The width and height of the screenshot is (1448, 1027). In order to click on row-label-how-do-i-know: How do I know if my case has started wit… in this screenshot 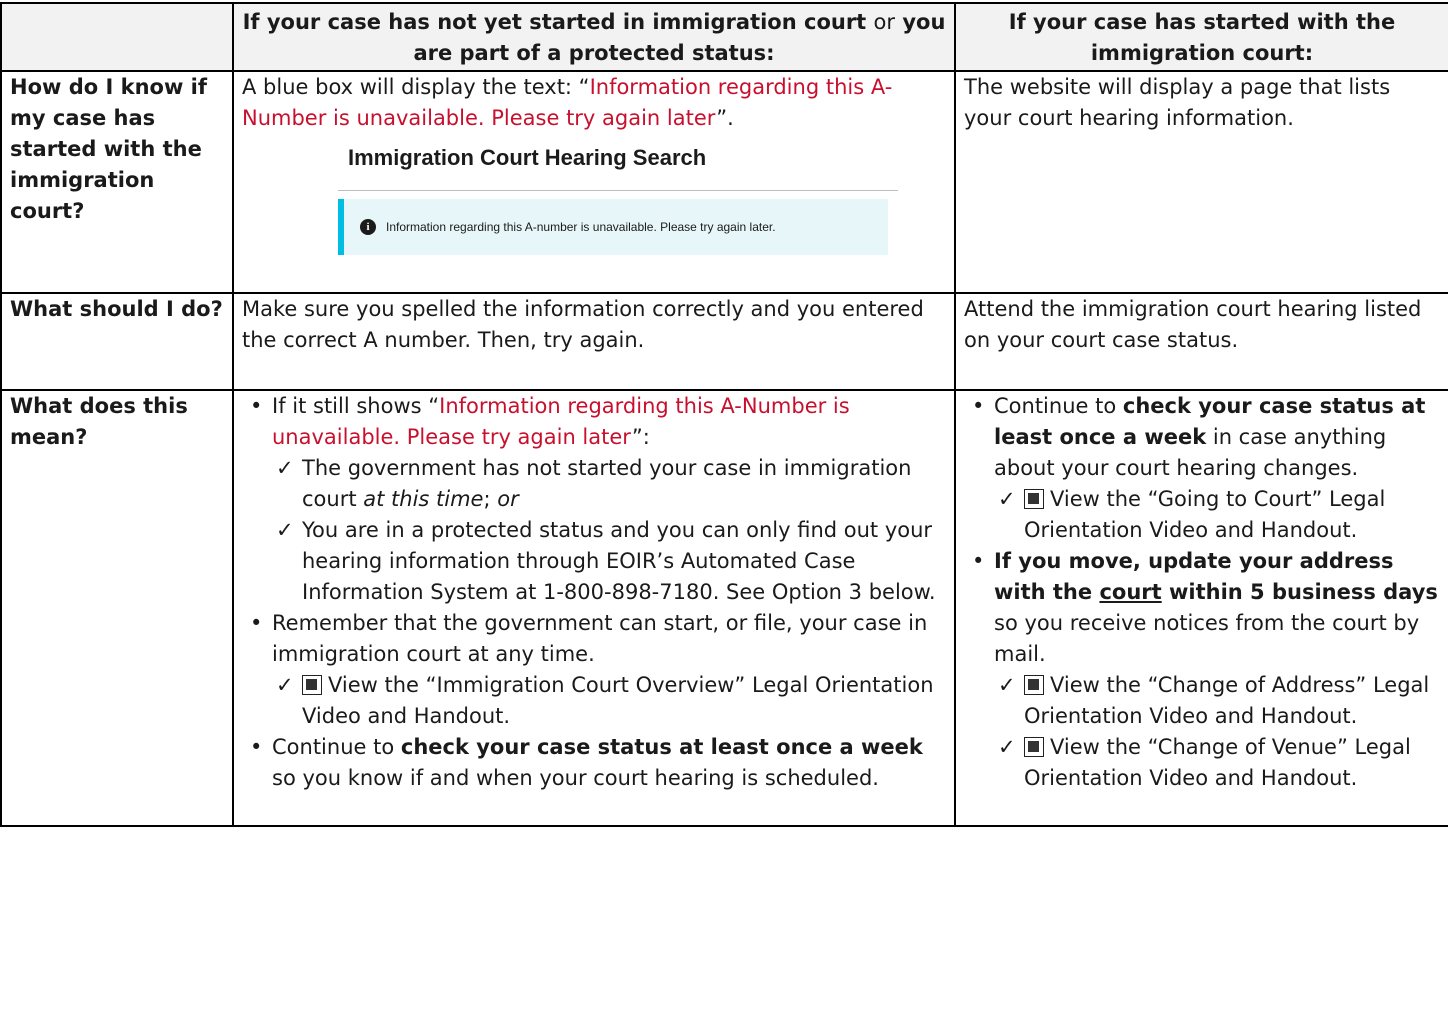, I will do `click(117, 182)`.